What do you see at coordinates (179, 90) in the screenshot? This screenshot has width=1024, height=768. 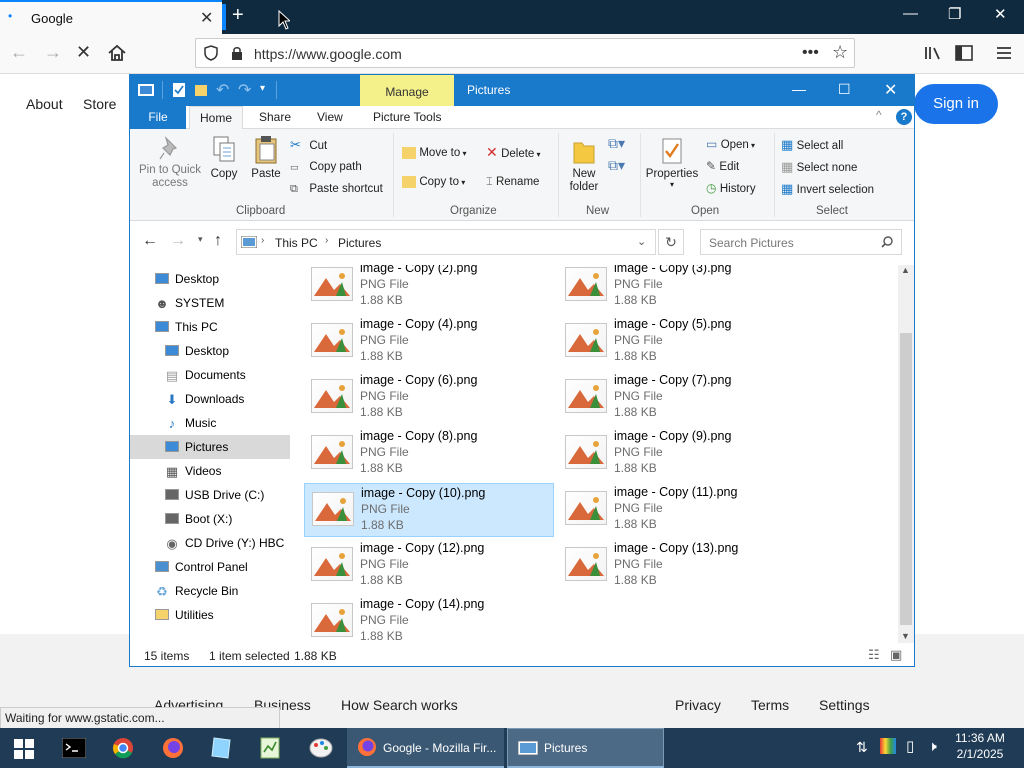 I see `properties-qat-icon` at bounding box center [179, 90].